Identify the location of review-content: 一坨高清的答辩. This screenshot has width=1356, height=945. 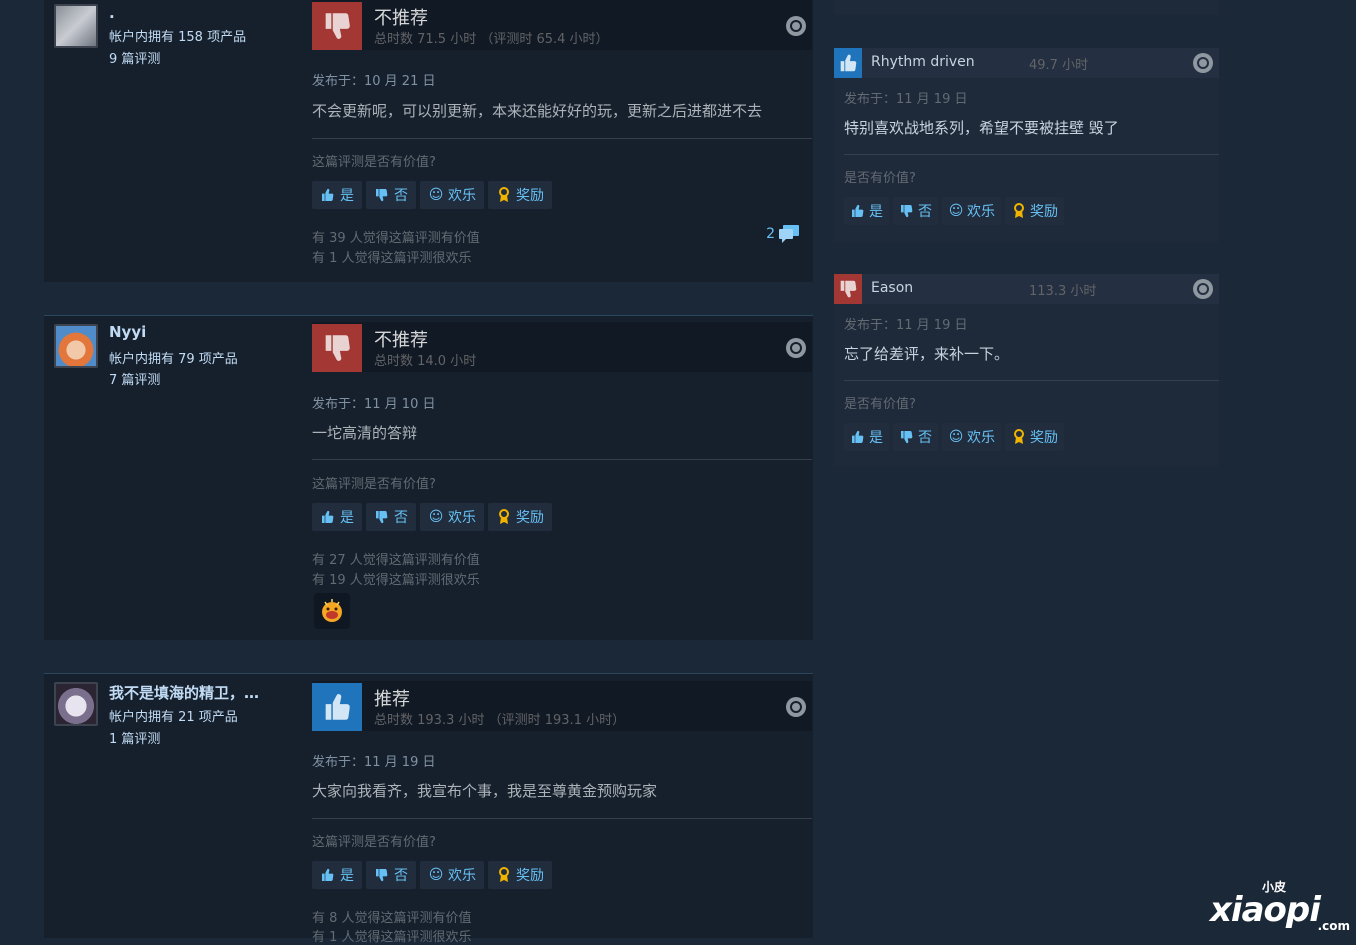
(365, 433).